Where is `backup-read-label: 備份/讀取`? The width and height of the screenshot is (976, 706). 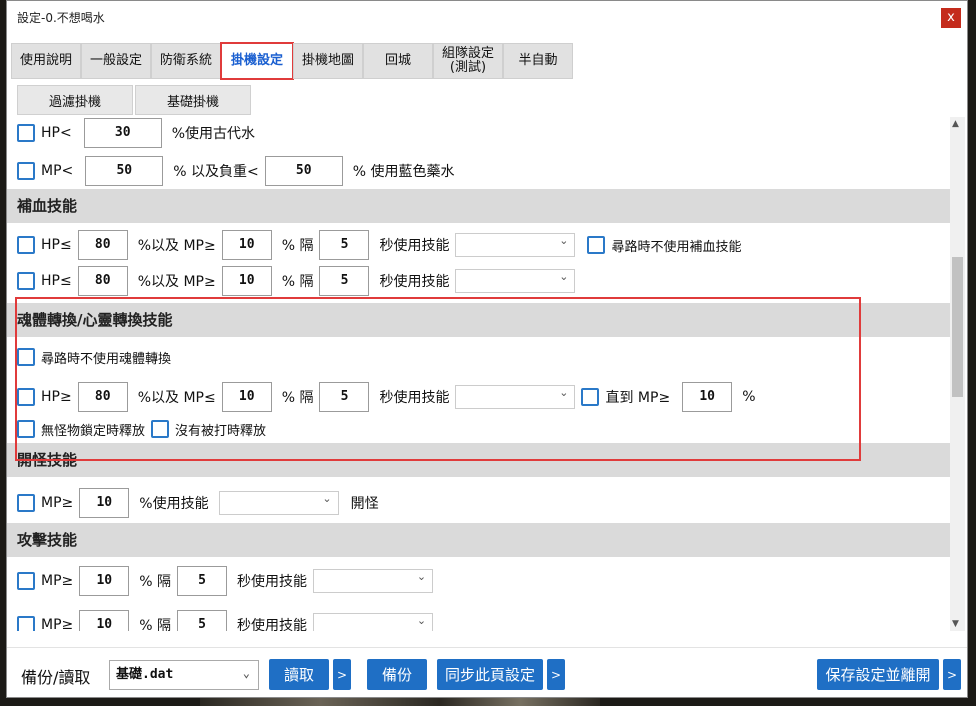 backup-read-label: 備份/讀取 is located at coordinates (56, 677).